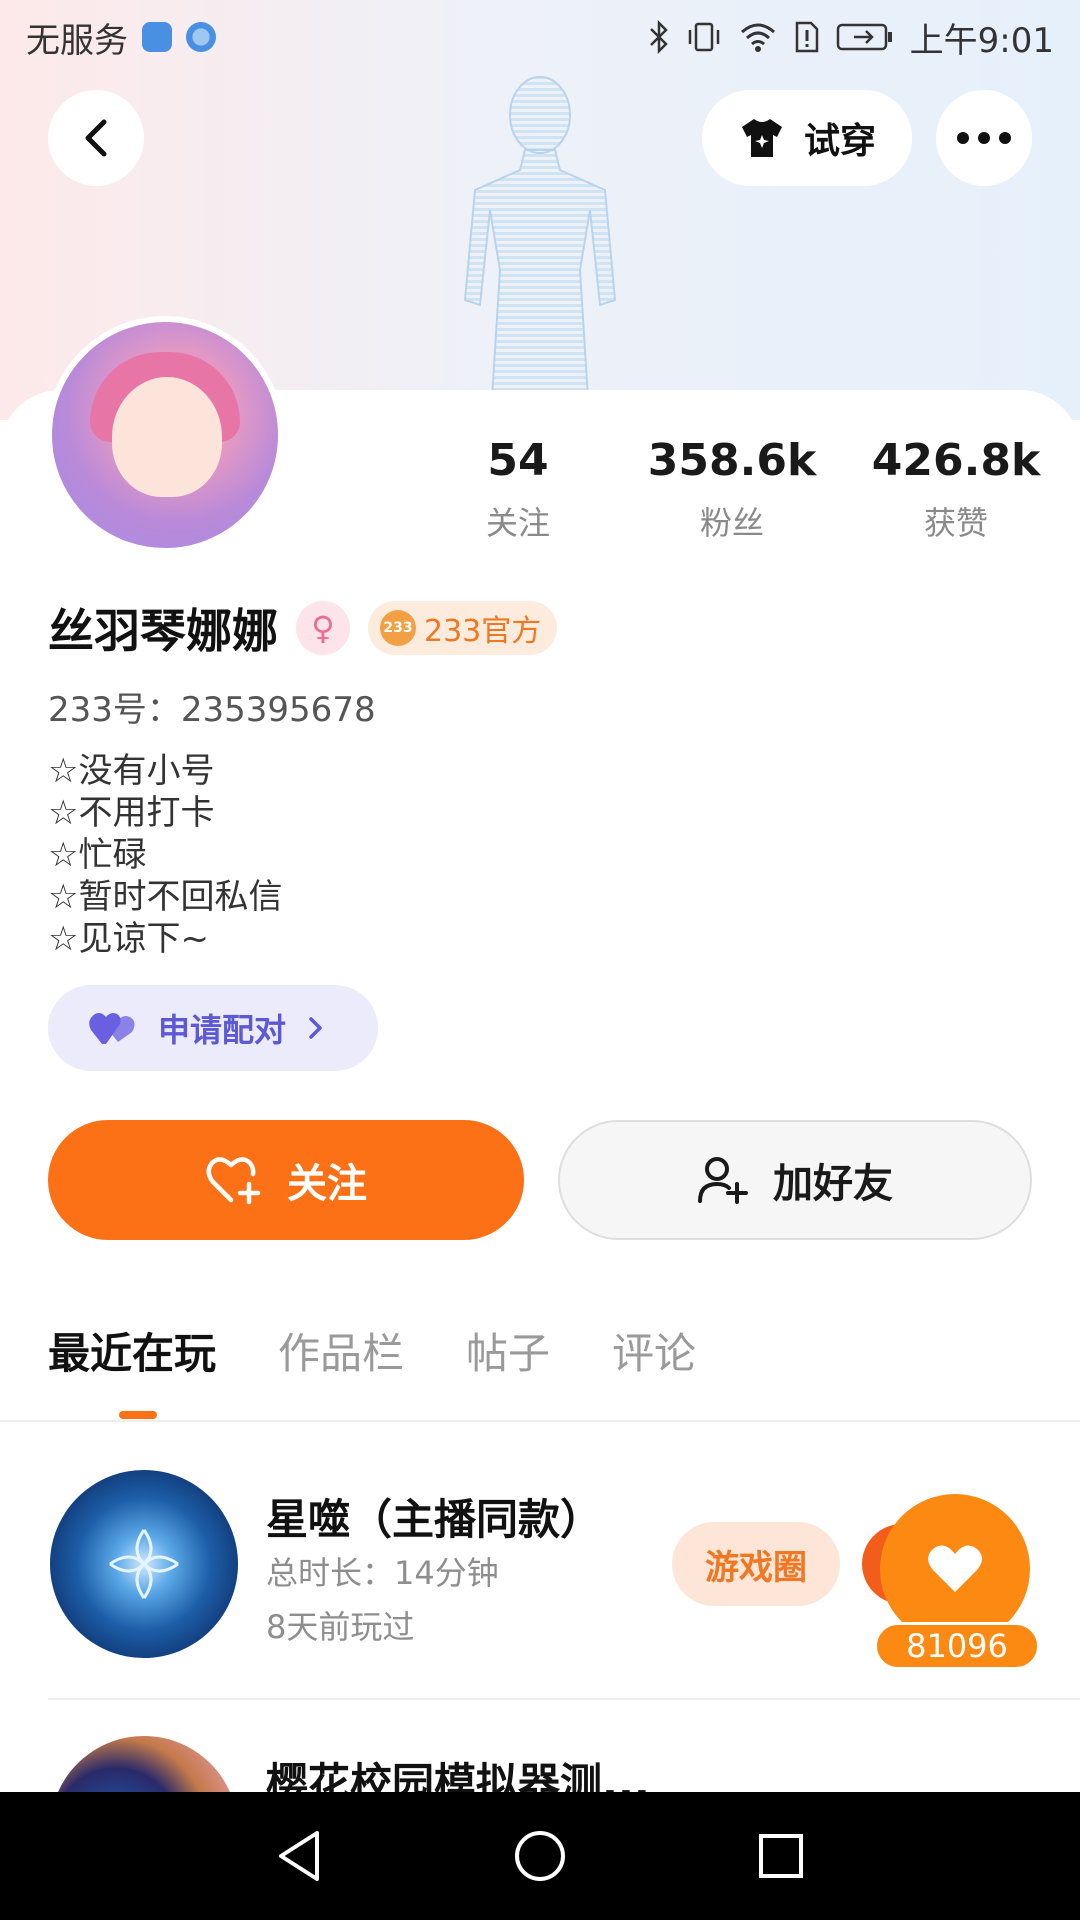  I want to click on nav-home-icon, so click(540, 1856).